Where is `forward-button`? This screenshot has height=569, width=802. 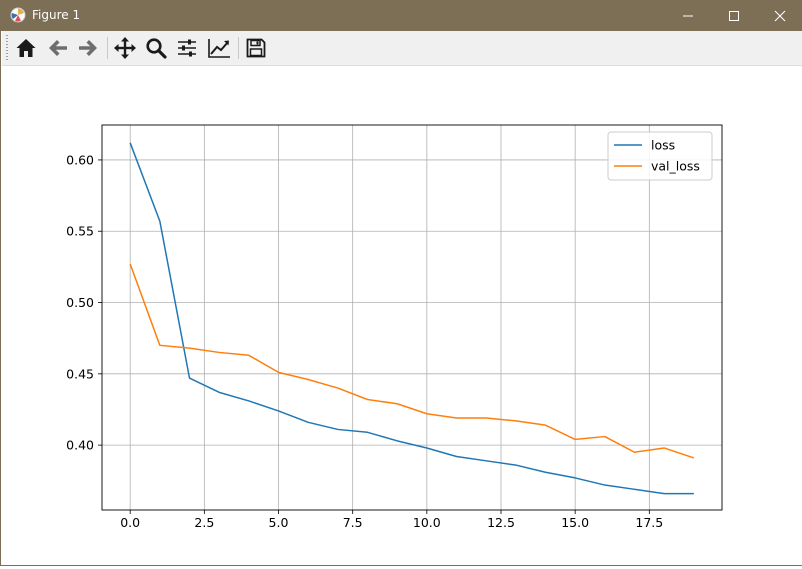 forward-button is located at coordinates (88, 48).